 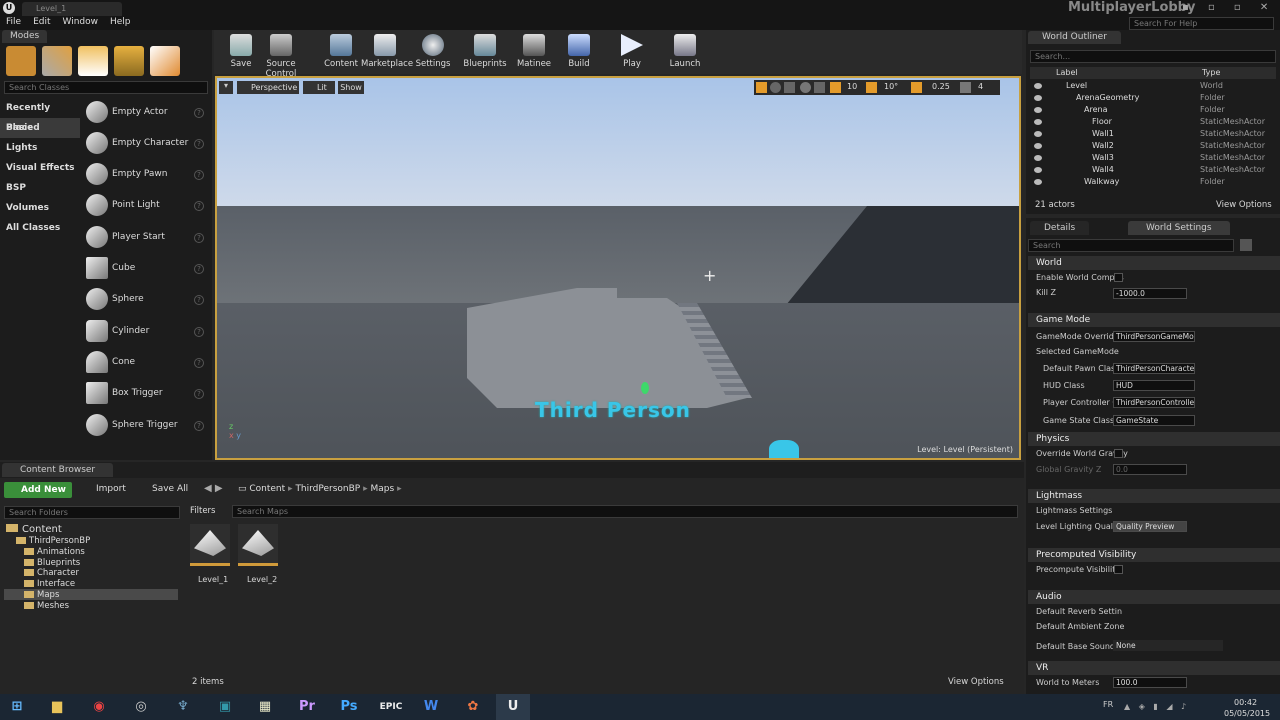 I want to click on geometry-mode-icon, so click(x=165, y=61).